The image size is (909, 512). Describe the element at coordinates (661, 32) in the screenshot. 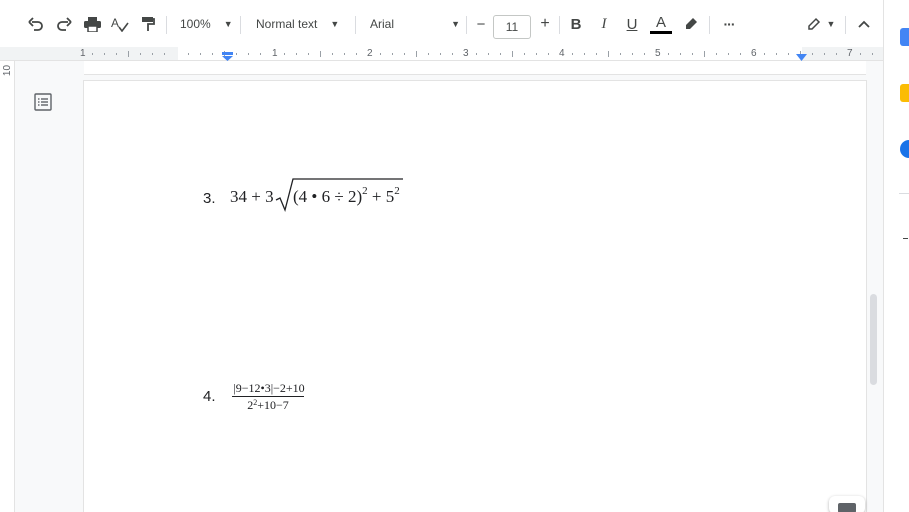

I see `text-color-bar` at that location.